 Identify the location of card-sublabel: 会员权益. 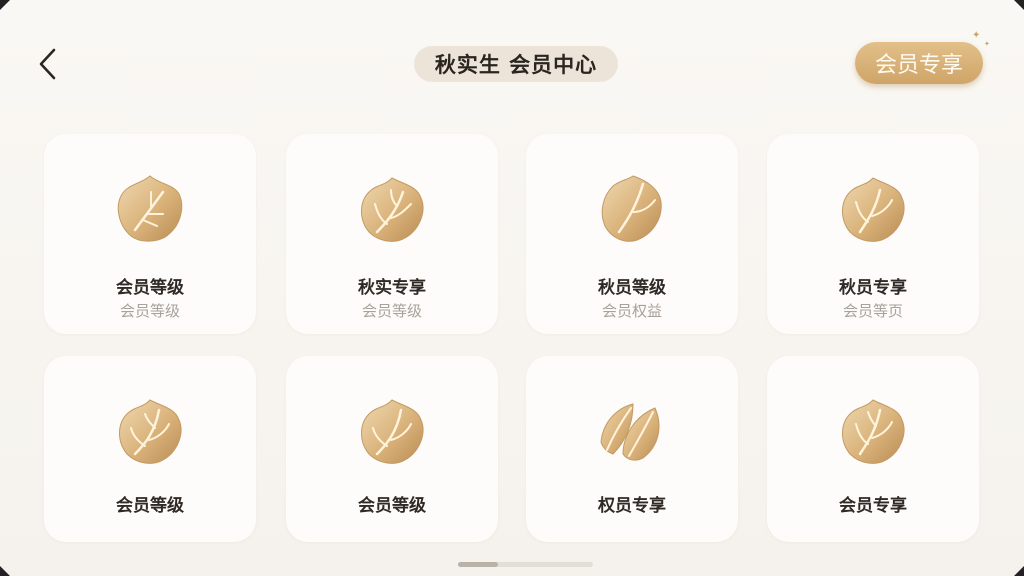
(631, 311).